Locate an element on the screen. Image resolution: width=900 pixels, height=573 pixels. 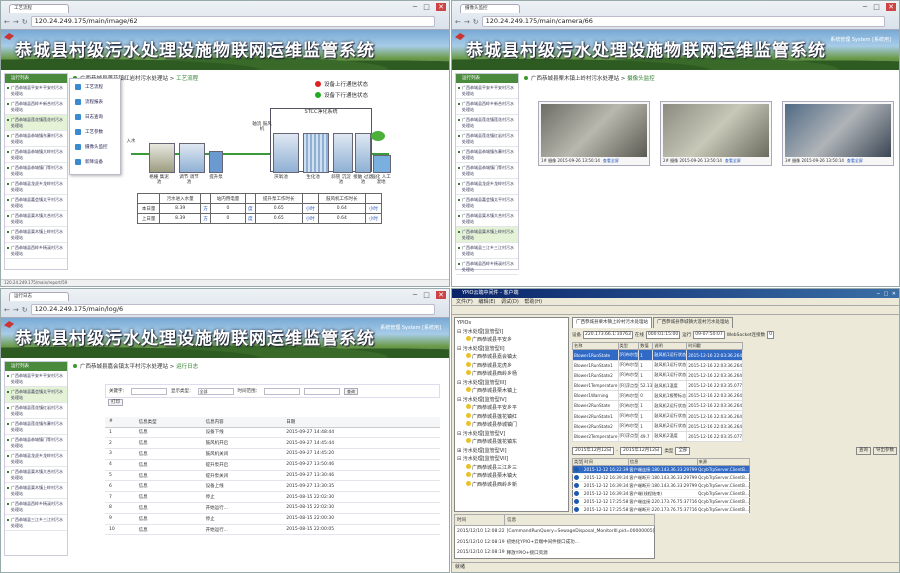
column-header: 时间戳 is located at coordinates (715, 346).